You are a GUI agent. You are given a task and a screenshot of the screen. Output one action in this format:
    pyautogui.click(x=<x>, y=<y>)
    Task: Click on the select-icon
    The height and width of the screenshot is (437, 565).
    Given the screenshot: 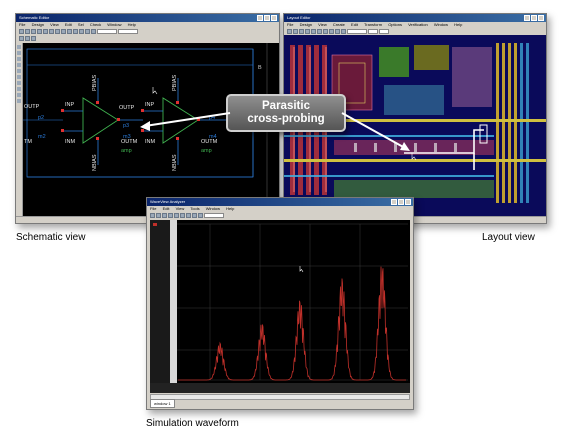 What is the action you would take?
    pyautogui.click(x=75, y=31)
    